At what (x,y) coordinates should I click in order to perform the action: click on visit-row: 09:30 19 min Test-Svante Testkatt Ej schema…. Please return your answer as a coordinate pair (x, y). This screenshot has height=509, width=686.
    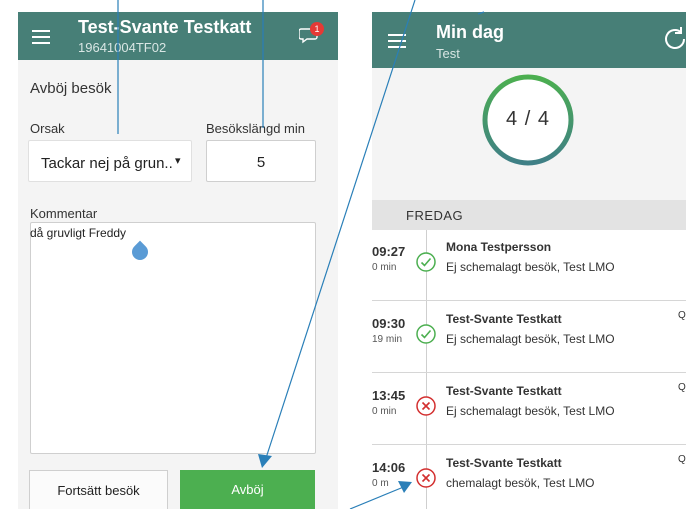
    Looking at the image, I should click on (529, 337).